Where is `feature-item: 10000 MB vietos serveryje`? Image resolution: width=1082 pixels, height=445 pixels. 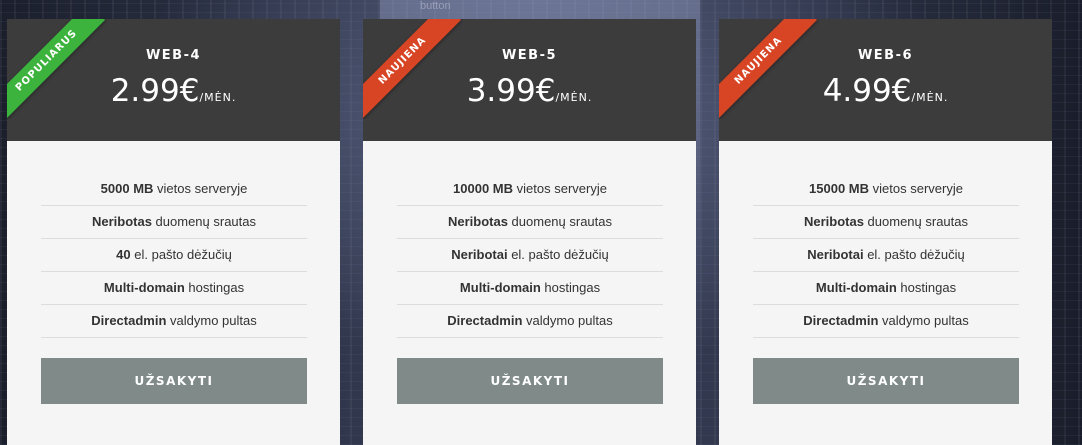
feature-item: 10000 MB vietos serveryje is located at coordinates (530, 189).